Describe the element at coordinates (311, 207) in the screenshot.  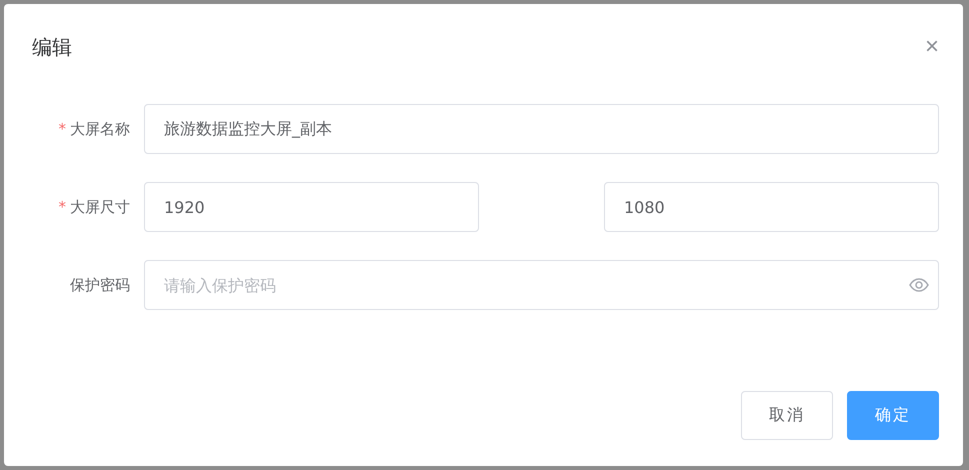
I see `width-field: 1920` at that location.